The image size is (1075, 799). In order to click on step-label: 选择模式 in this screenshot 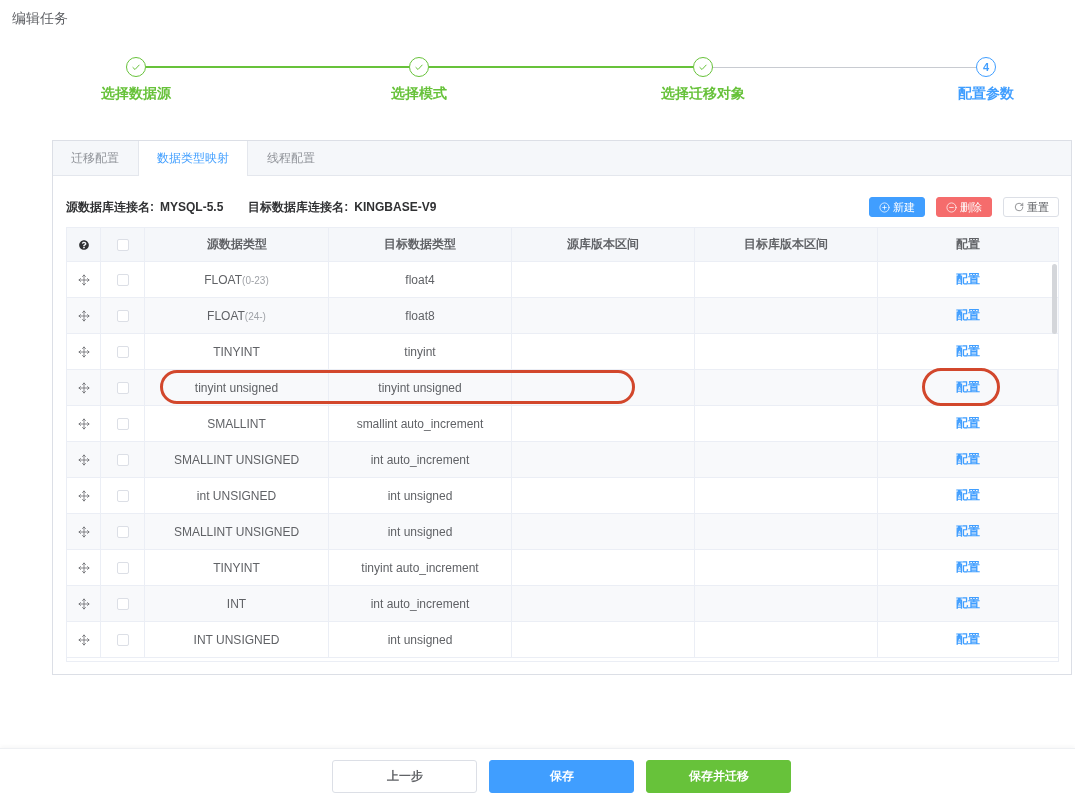, I will do `click(419, 93)`.